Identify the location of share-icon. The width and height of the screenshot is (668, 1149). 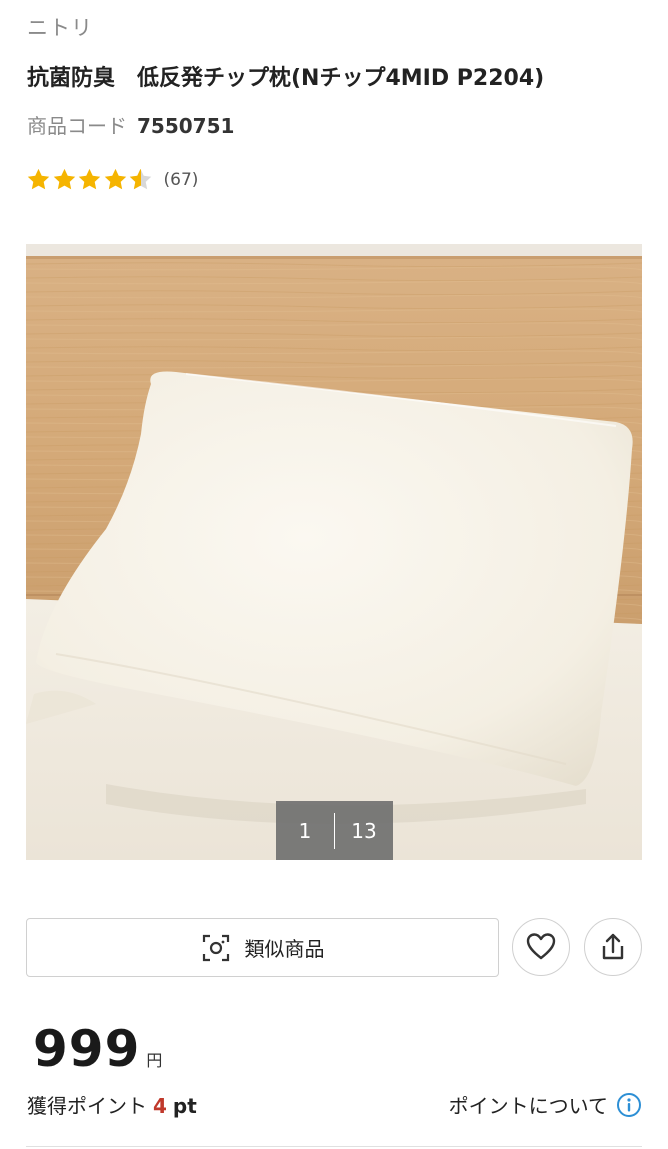
(613, 946).